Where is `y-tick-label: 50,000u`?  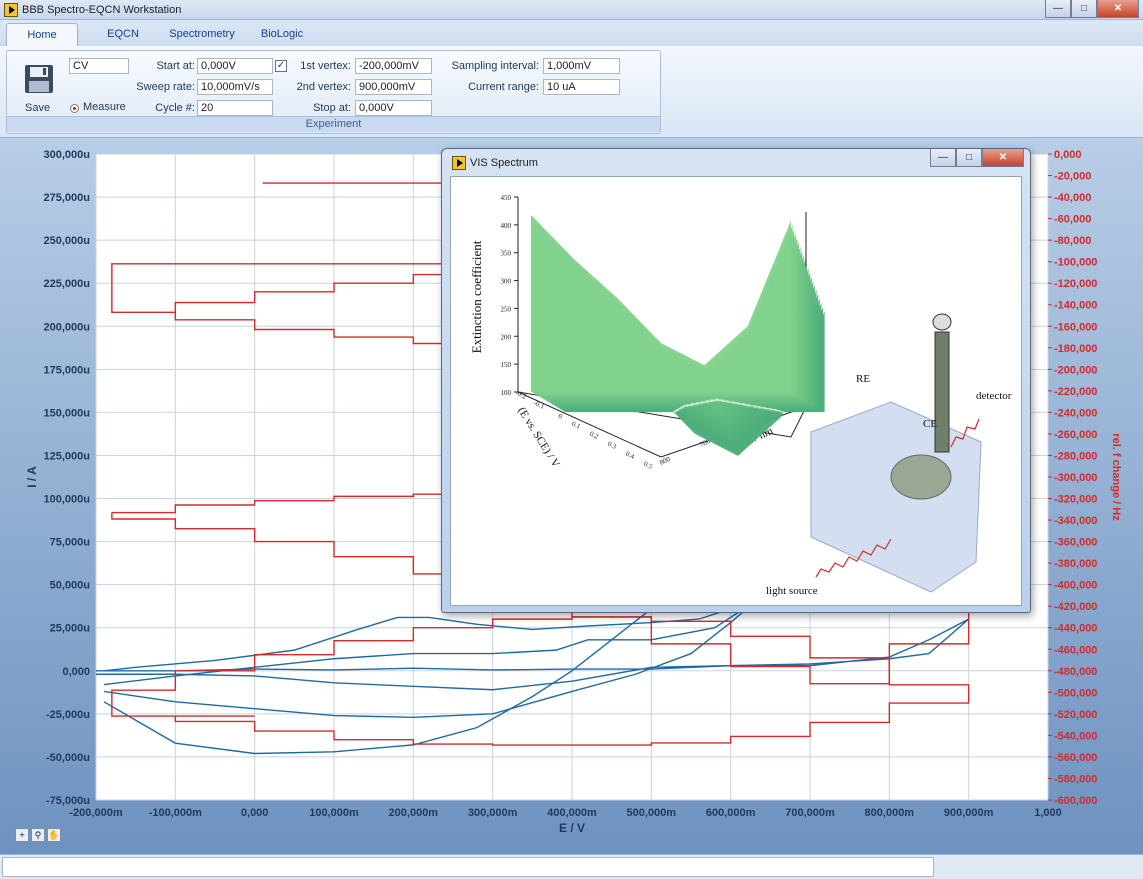 y-tick-label: 50,000u is located at coordinates (70, 586).